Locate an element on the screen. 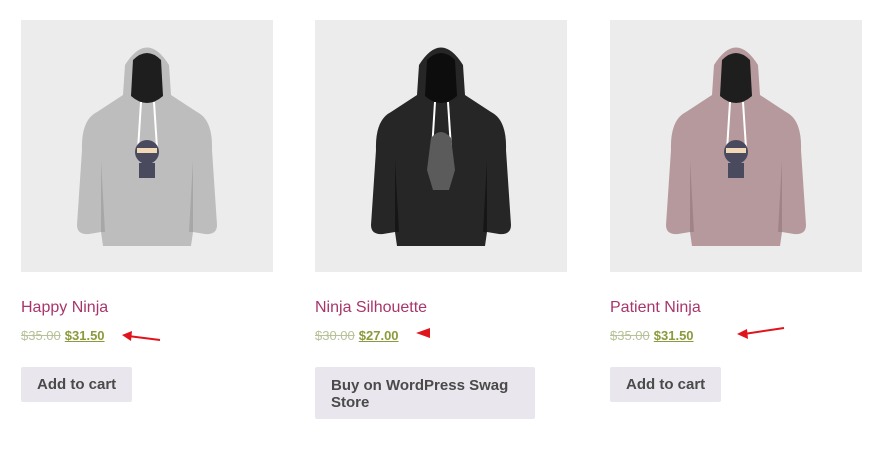  product-title: Happy Ninja is located at coordinates (64, 308).